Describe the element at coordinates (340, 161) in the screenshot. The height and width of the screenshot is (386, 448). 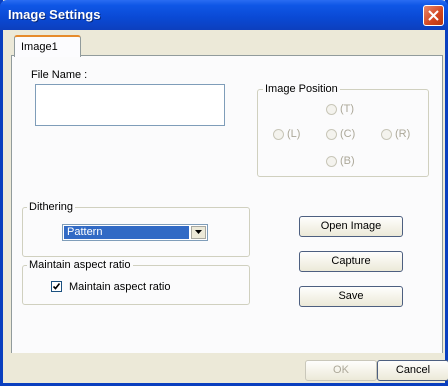
I see `radio-position-bottom: (B)` at that location.